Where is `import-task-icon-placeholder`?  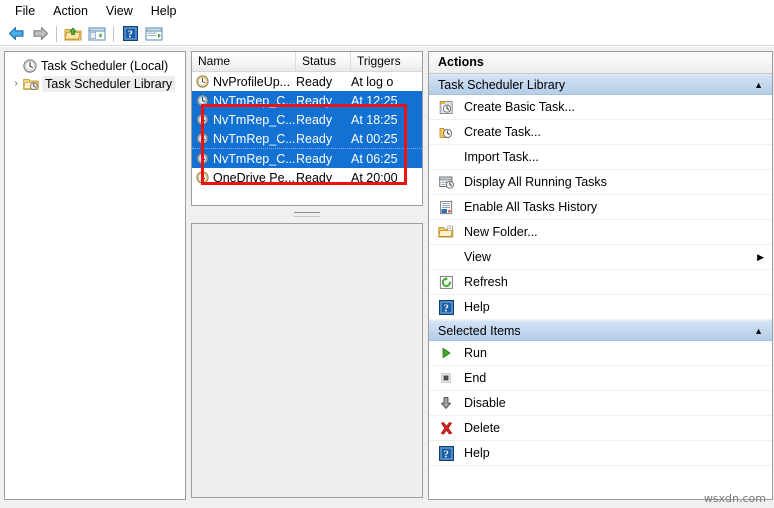
import-task-icon-placeholder is located at coordinates (446, 157).